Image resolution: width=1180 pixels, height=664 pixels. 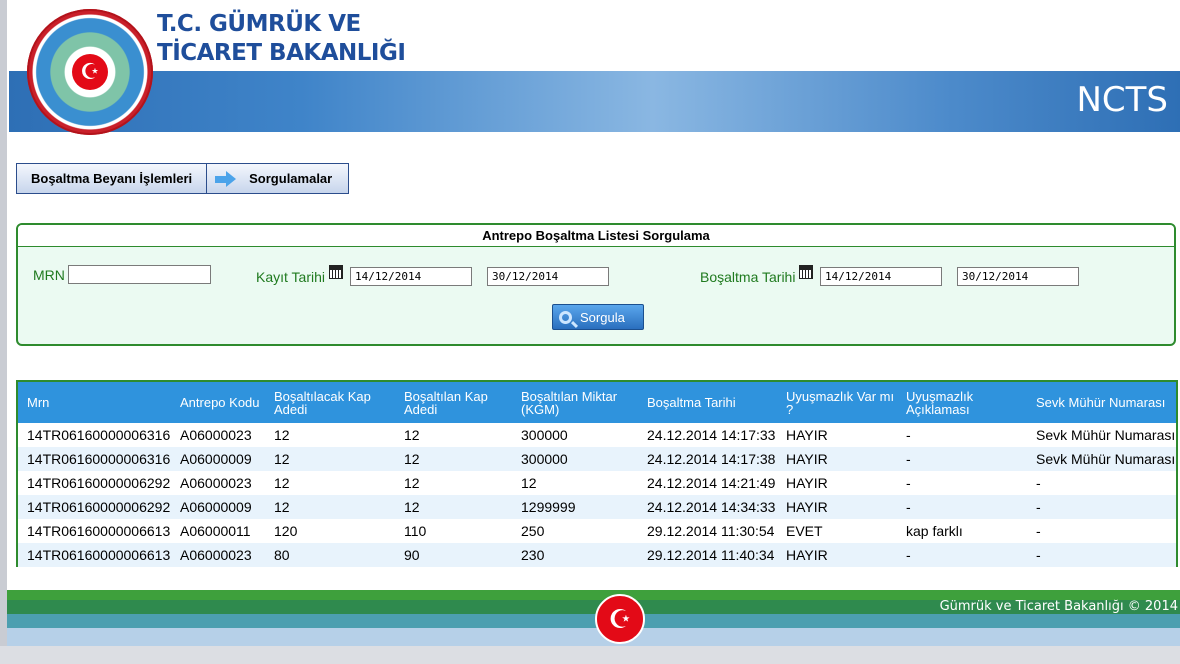 I want to click on table-cell: A06000011, so click(x=215, y=531).